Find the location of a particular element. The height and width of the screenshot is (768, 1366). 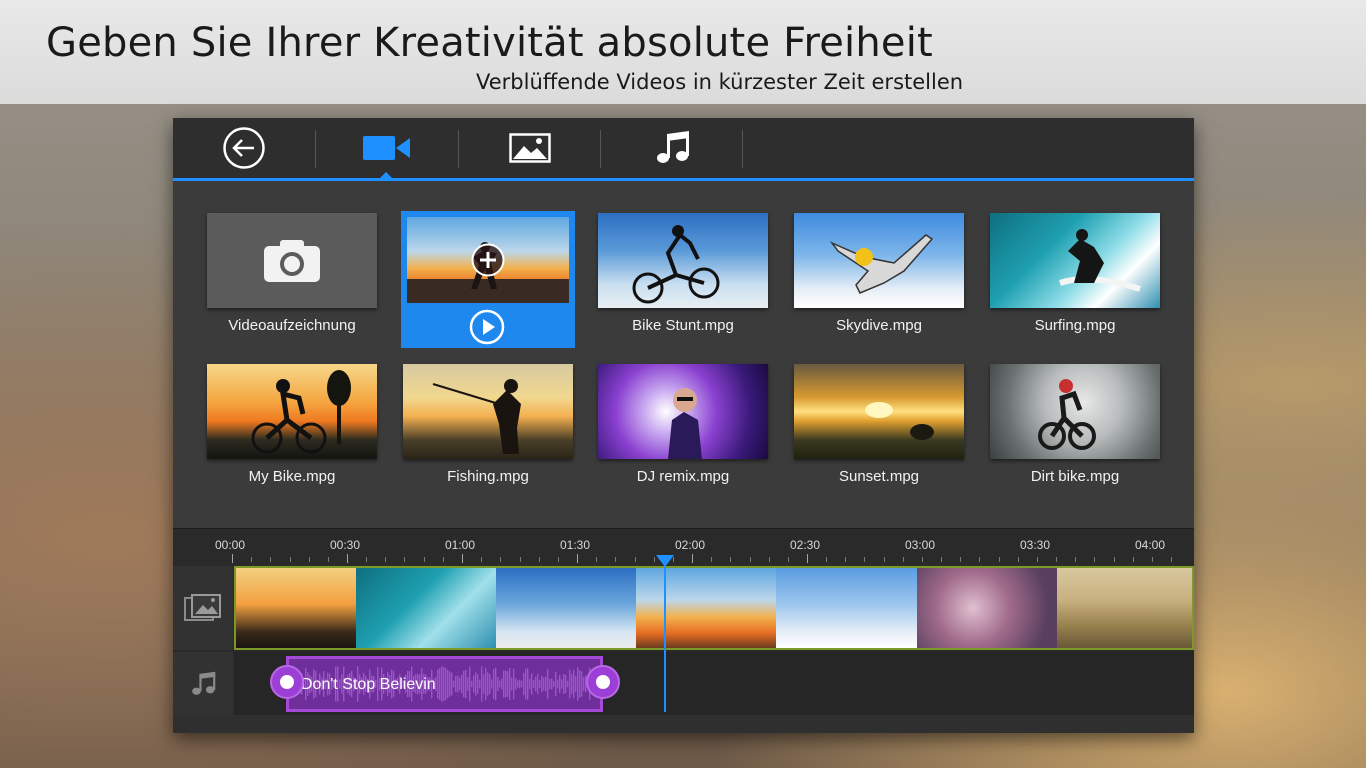

audio-track-header is located at coordinates (203, 683).